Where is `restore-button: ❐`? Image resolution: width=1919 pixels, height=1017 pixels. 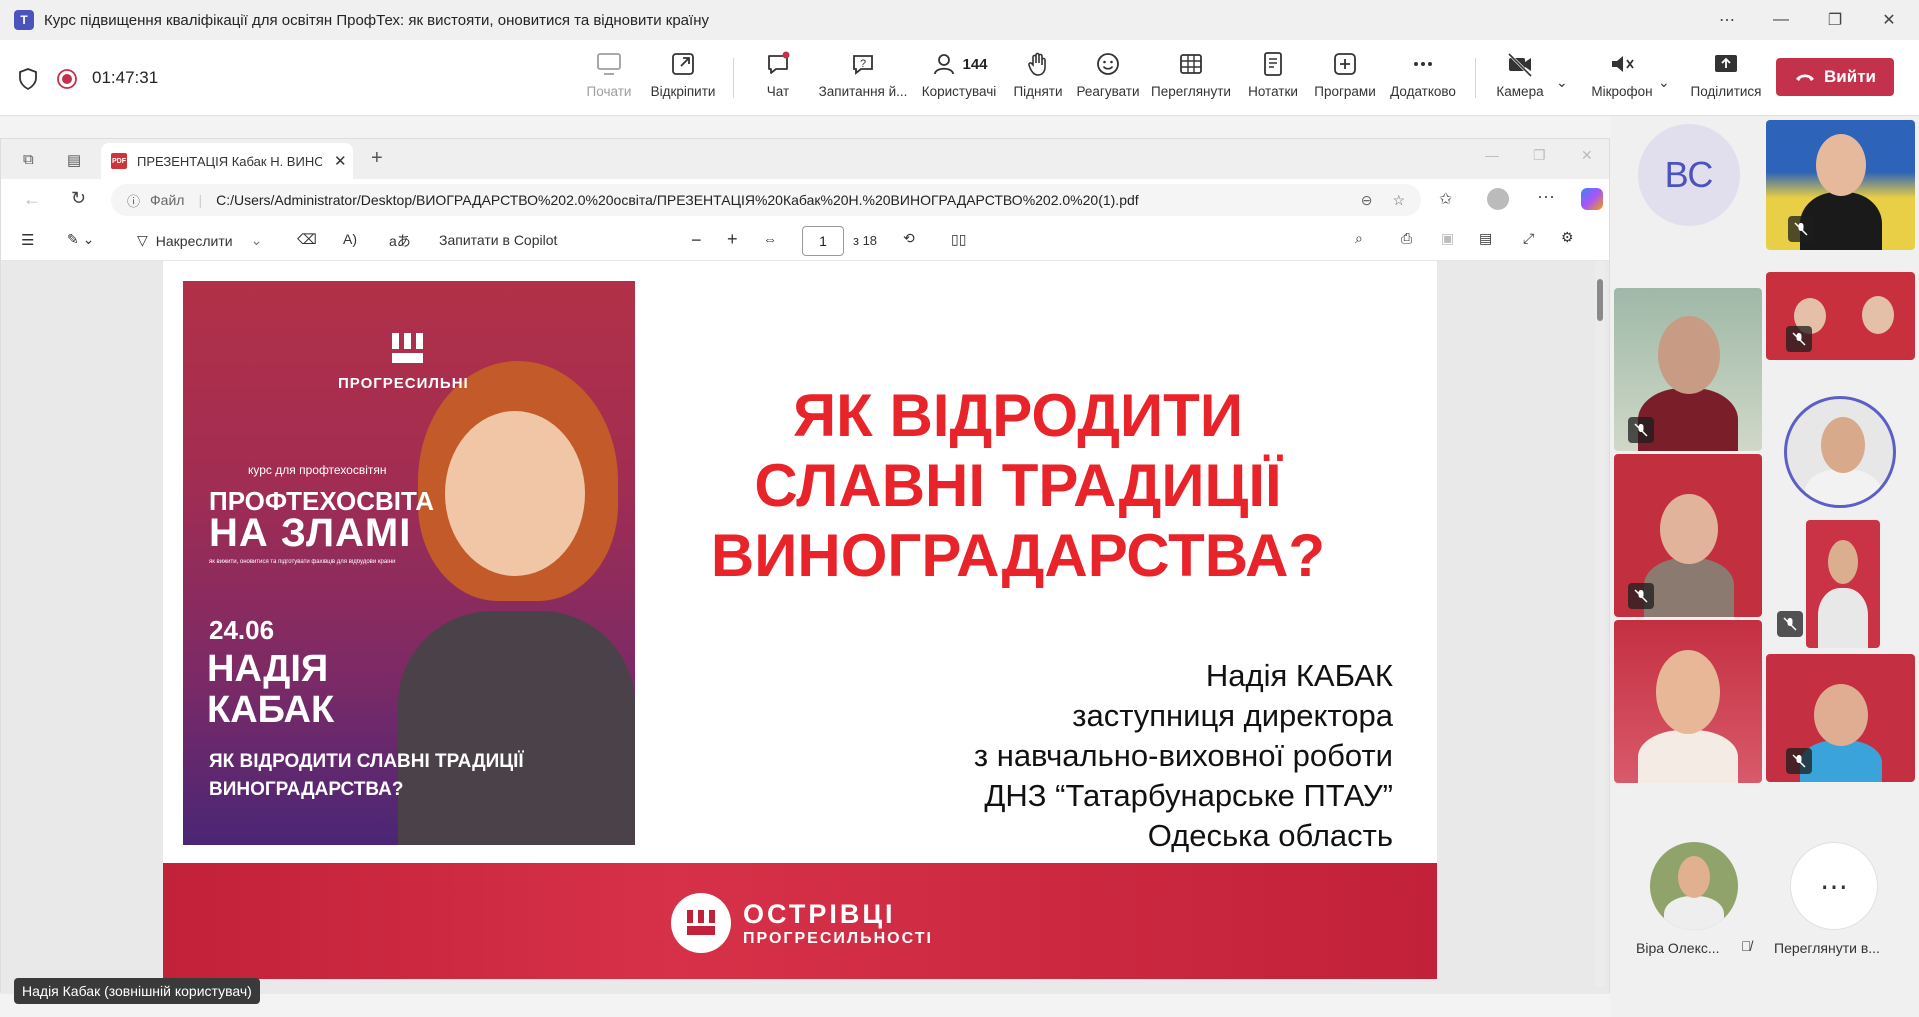 restore-button: ❐ is located at coordinates (1835, 20).